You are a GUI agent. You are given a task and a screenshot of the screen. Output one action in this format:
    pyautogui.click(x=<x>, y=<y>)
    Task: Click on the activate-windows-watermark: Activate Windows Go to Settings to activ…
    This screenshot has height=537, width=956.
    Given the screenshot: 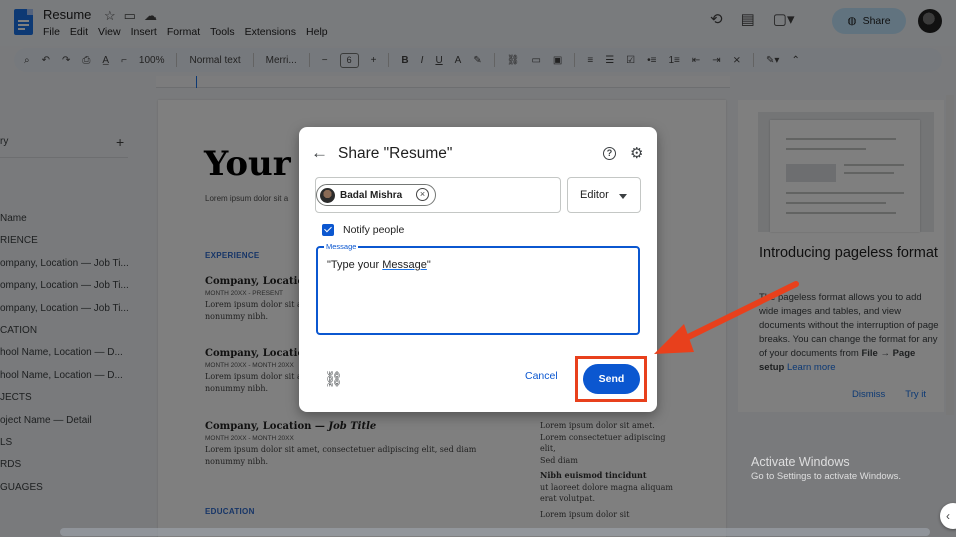 What is the action you would take?
    pyautogui.click(x=826, y=468)
    